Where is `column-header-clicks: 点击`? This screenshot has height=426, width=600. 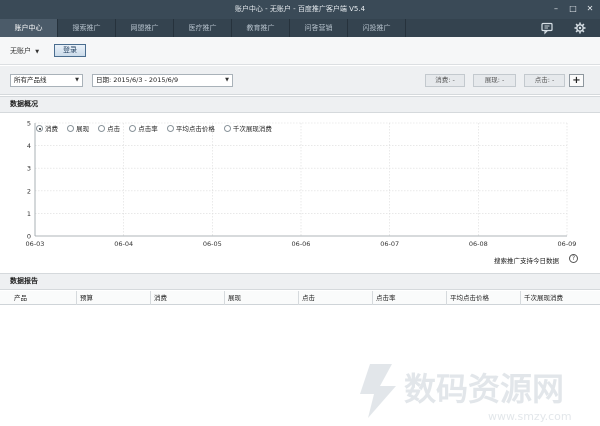
column-header-clicks: 点击 is located at coordinates (335, 298).